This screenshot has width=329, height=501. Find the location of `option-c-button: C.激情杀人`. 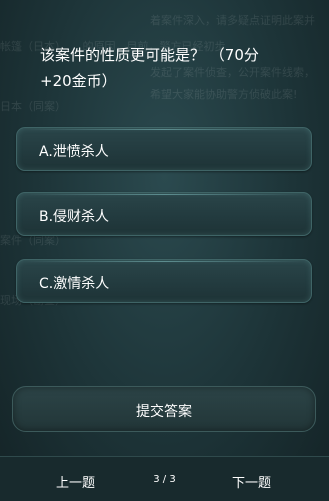

option-c-button: C.激情杀人 is located at coordinates (164, 281).